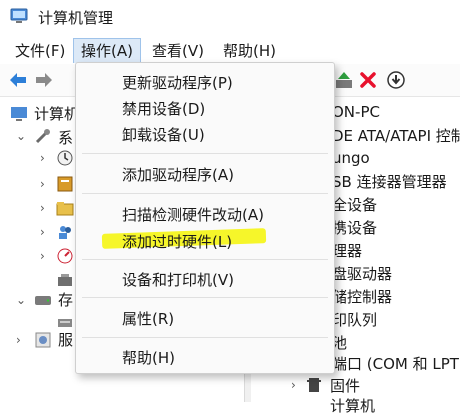 The height and width of the screenshot is (416, 460). Describe the element at coordinates (65, 256) in the screenshot. I see `performance-icon` at that location.